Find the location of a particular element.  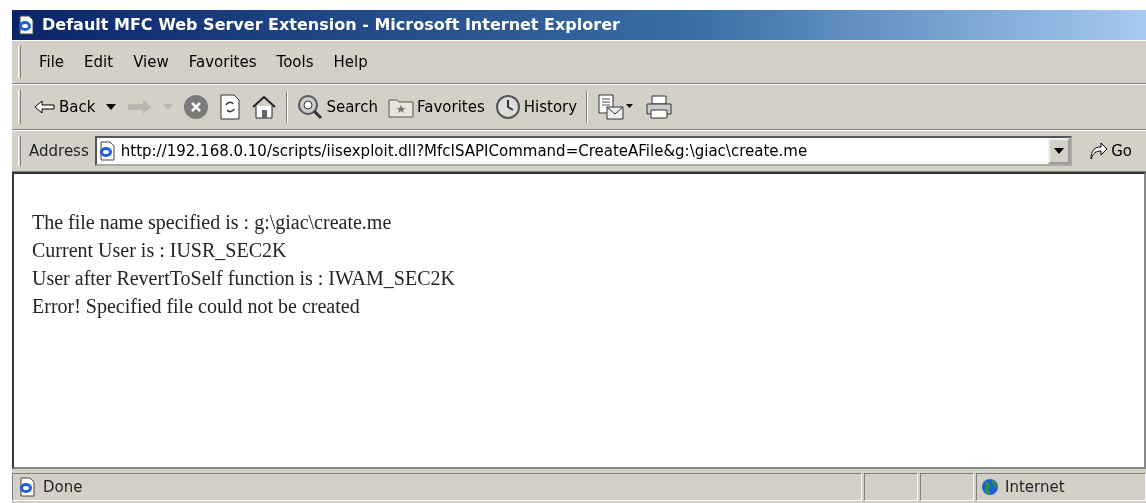

dropdown-button is located at coordinates (1059, 151).